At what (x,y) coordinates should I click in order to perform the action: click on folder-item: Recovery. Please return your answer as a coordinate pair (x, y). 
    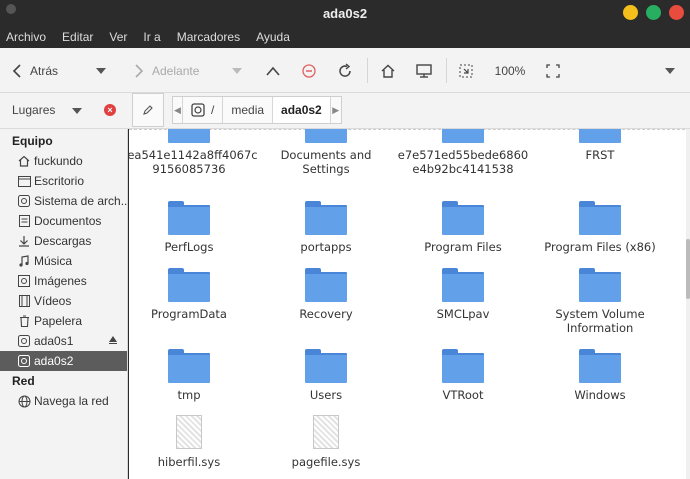
    Looking at the image, I should click on (326, 294).